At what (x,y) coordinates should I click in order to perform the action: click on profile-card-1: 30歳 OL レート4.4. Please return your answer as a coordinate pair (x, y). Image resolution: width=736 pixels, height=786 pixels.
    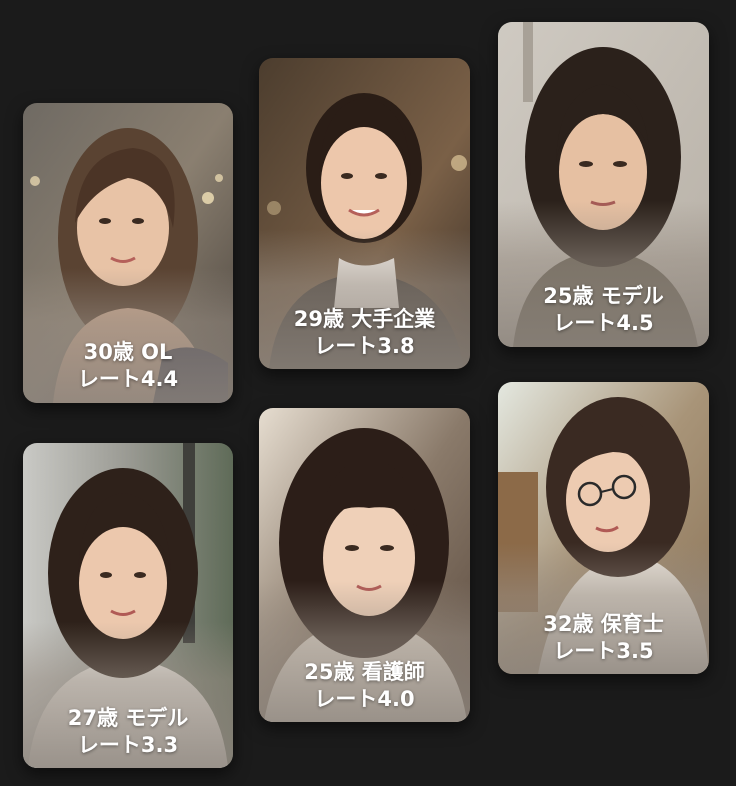
    Looking at the image, I should click on (128, 253).